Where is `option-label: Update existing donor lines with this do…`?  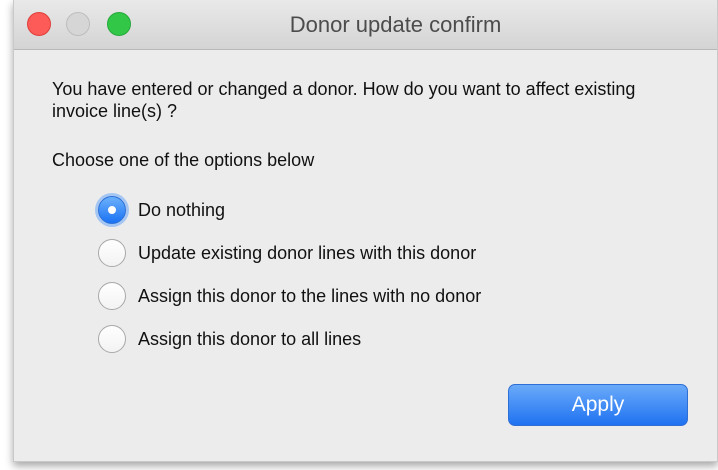
option-label: Update existing donor lines with this do… is located at coordinates (307, 252).